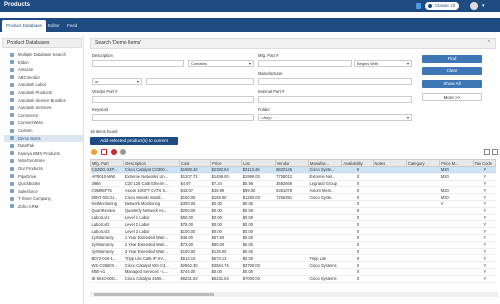 This screenshot has height=304, width=500. Describe the element at coordinates (487, 152) in the screenshot. I see `grid-view-icon` at that location.